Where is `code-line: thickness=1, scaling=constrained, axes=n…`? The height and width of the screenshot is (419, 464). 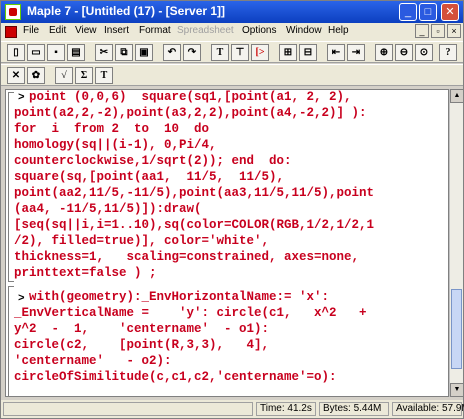 code-line: thickness=1, scaling=constrained, axes=n… is located at coordinates (186, 258).